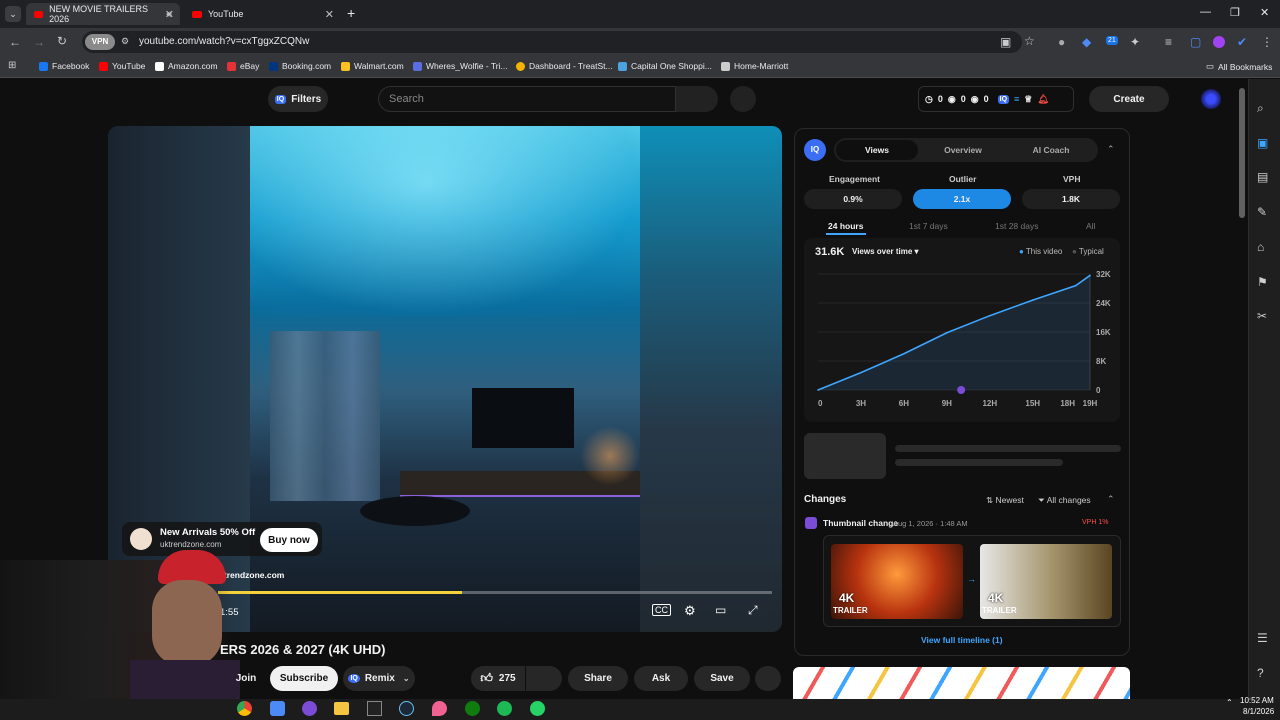 This screenshot has height=720, width=1280. I want to click on bookmark-facebook: Facebook, so click(64, 66).